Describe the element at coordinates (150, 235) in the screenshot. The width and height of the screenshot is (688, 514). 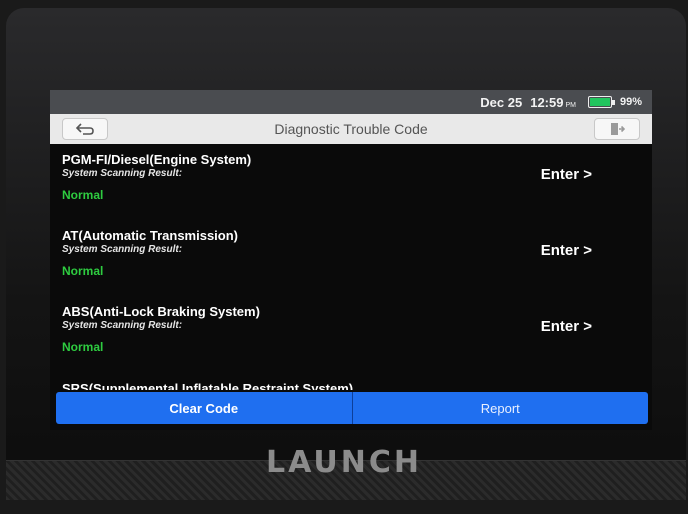
I see `system-name: AT(Automatic Transmission)` at that location.